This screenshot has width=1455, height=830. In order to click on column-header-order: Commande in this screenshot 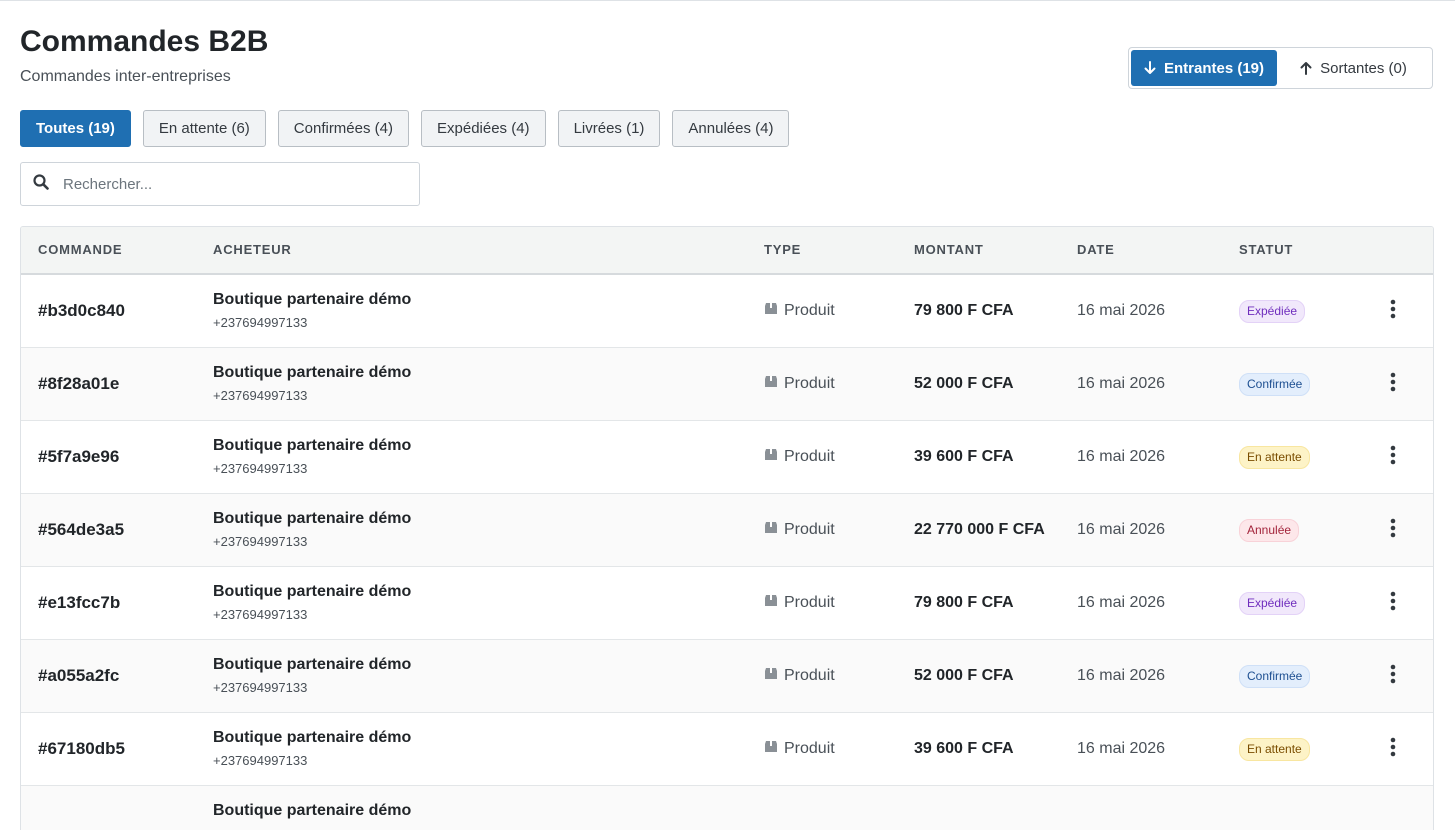, I will do `click(80, 249)`.